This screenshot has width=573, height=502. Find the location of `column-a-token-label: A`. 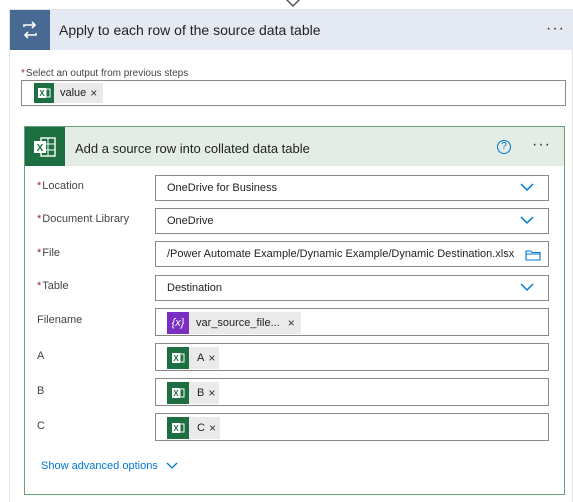

column-a-token-label: A is located at coordinates (201, 358).